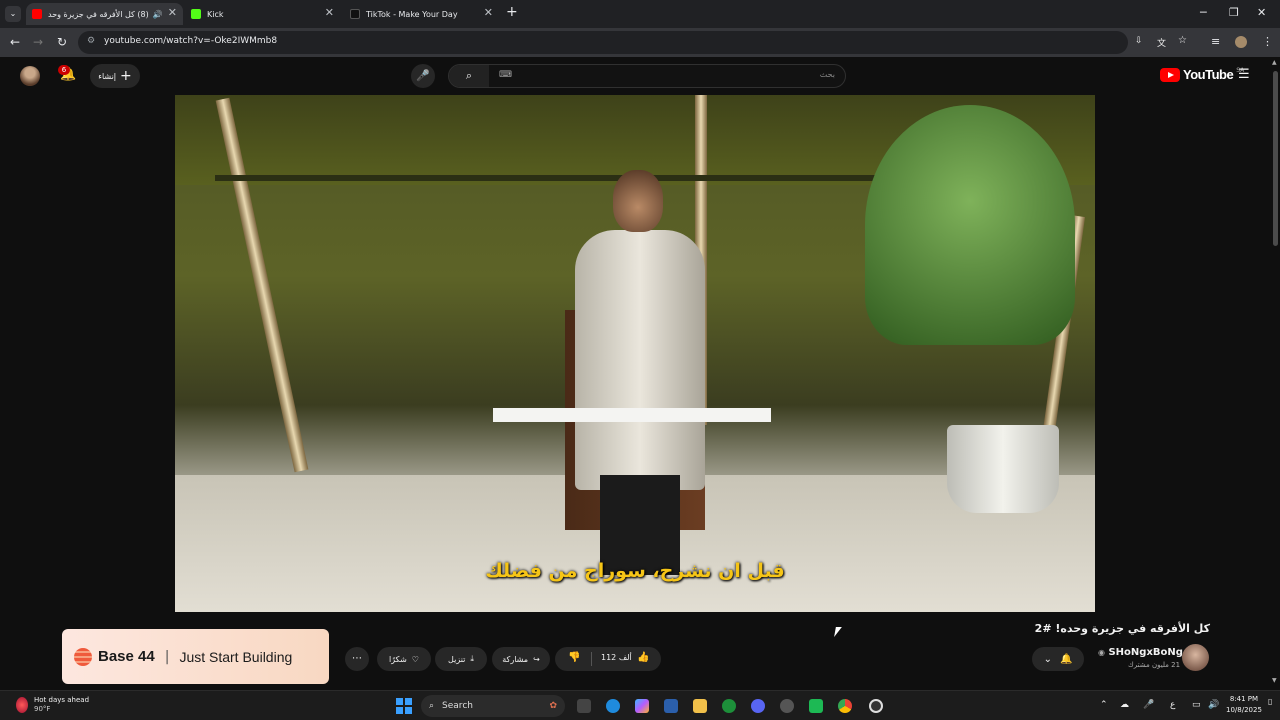 The width and height of the screenshot is (1280, 720). I want to click on guide-menu-icon: ☰, so click(1244, 74).